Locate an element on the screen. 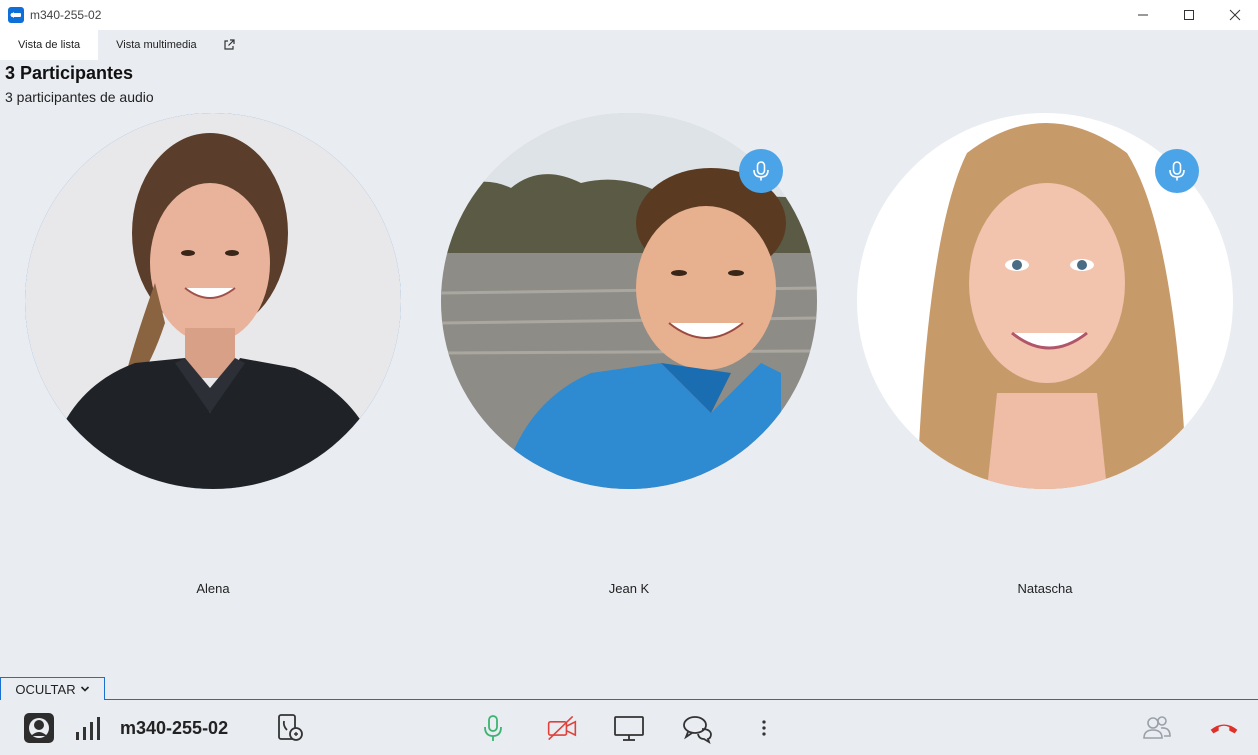  screen-share-icon is located at coordinates (629, 728).